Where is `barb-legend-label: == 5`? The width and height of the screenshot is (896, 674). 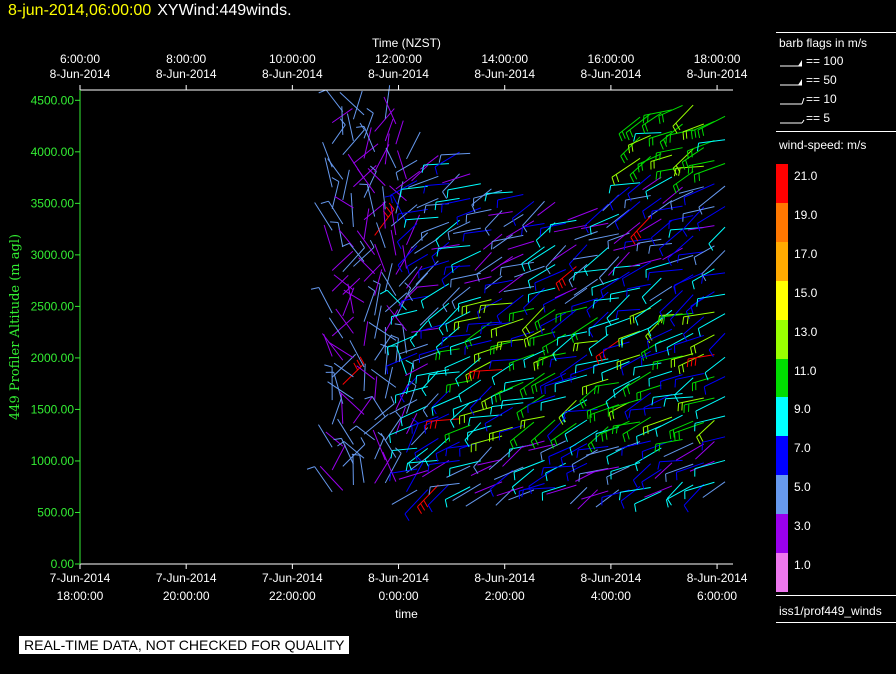 barb-legend-label: == 5 is located at coordinates (818, 118).